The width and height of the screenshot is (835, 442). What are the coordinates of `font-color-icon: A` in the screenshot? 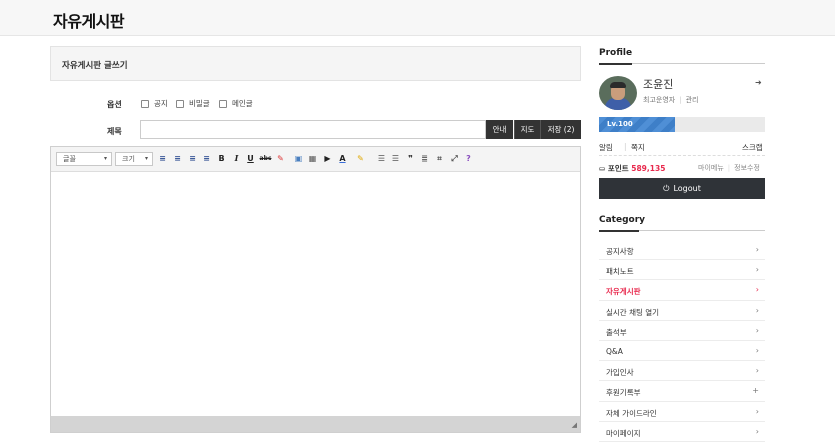 It's located at (342, 158).